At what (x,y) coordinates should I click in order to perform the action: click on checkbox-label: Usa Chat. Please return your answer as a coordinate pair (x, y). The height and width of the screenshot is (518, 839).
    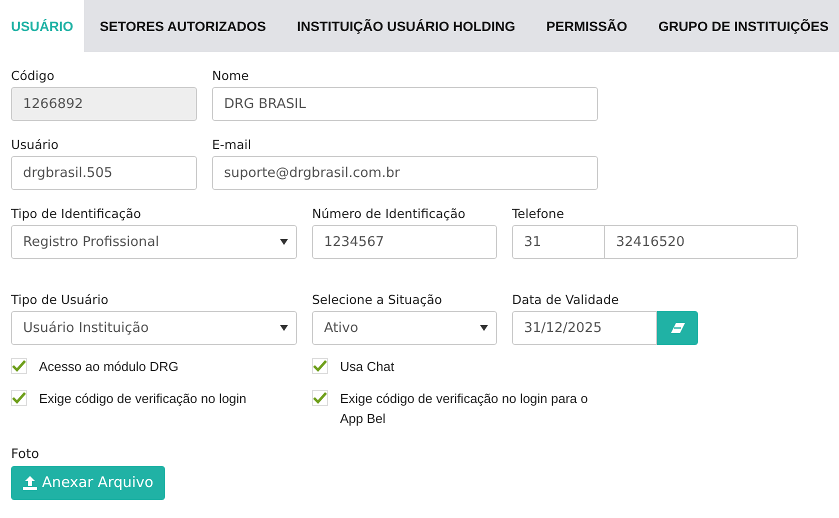
    Looking at the image, I should click on (367, 367).